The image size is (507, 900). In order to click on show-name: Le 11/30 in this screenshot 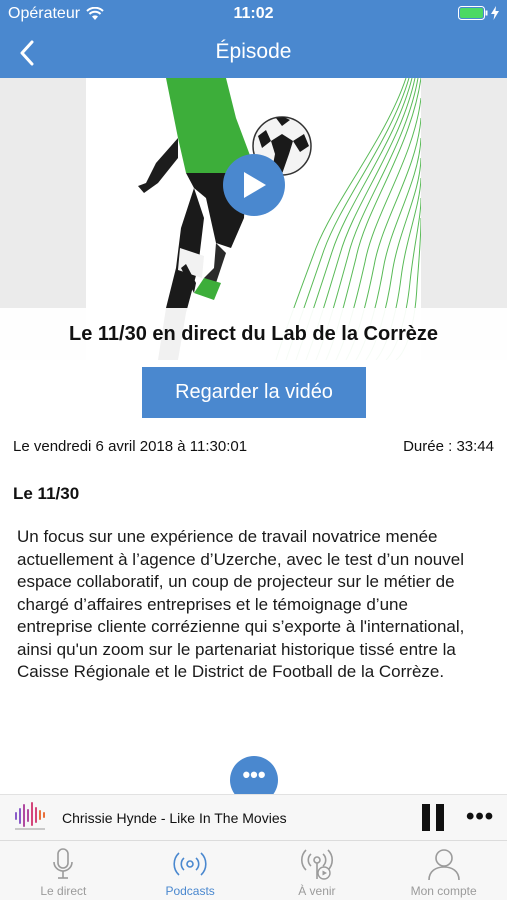, I will do `click(46, 493)`.